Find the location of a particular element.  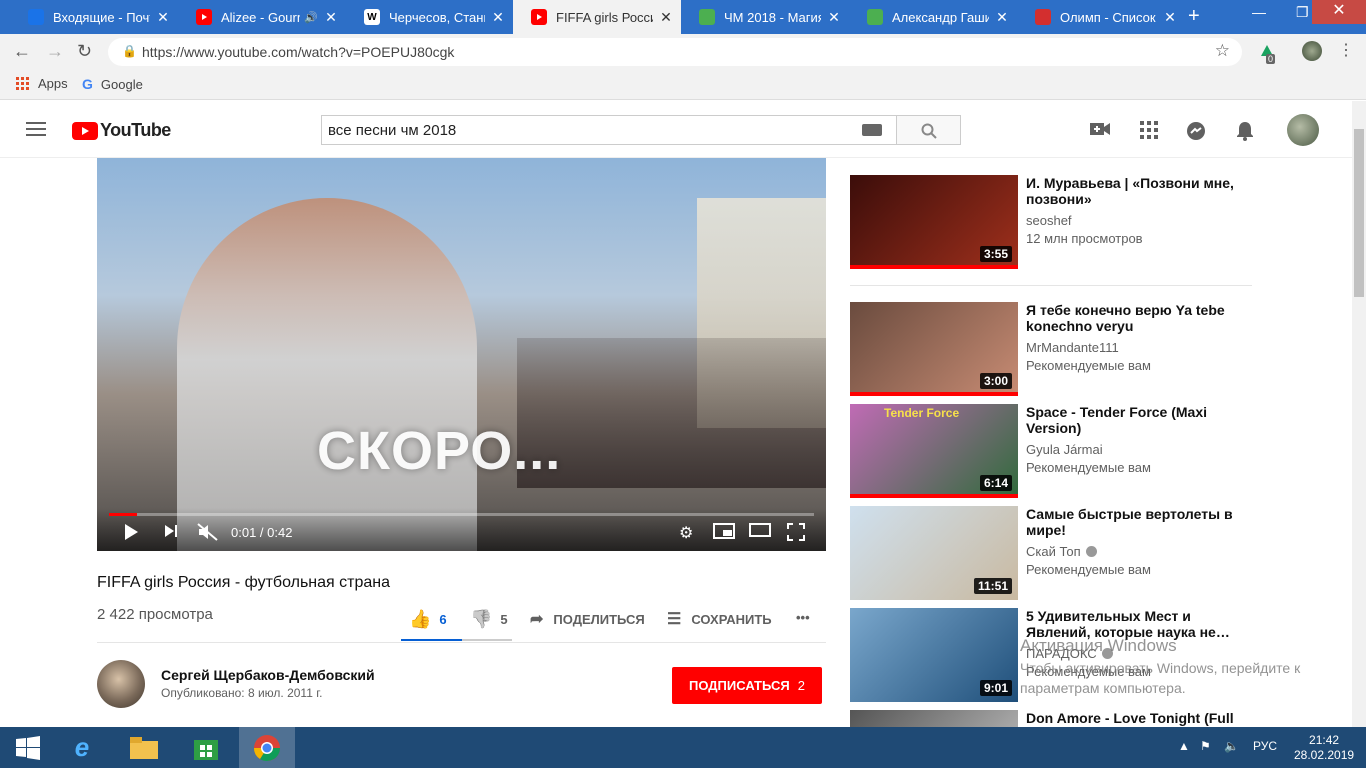

video-title: FIFFA girls Россия - футбольная страна is located at coordinates (243, 582).